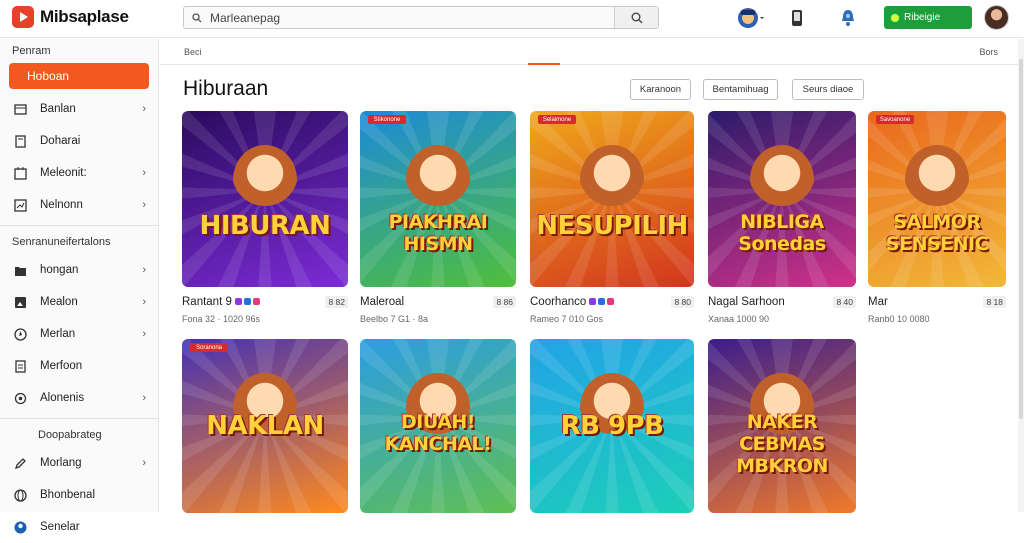  What do you see at coordinates (746, 302) in the screenshot?
I see `video-title-text: Nagal Sarhoon` at bounding box center [746, 302].